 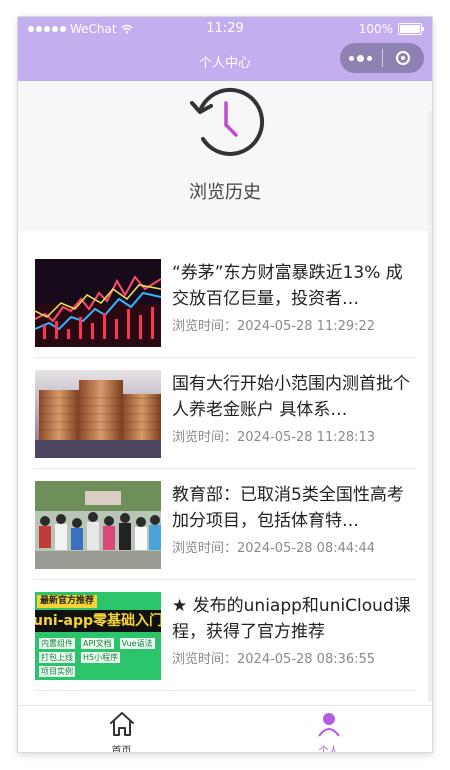 I want to click on close-button, so click(x=404, y=58).